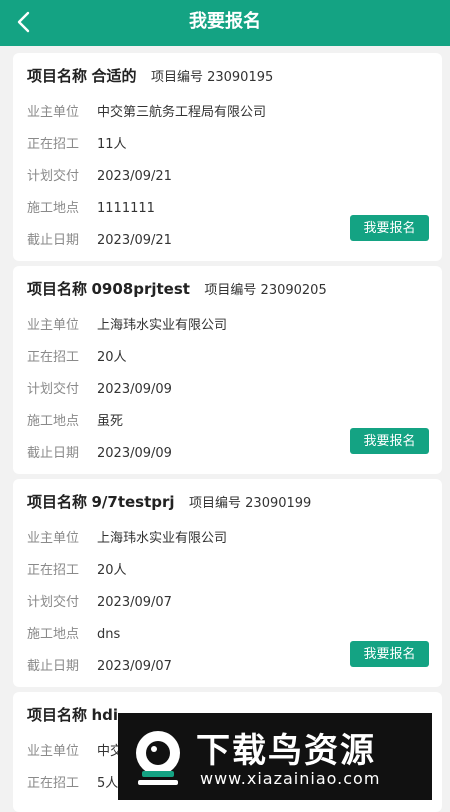  What do you see at coordinates (91, 208) in the screenshot?
I see `site-row: 施工地点 1111111` at bounding box center [91, 208].